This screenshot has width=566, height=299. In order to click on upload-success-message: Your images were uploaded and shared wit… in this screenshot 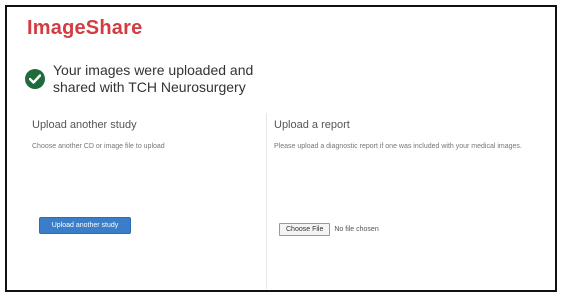, I will do `click(149, 79)`.